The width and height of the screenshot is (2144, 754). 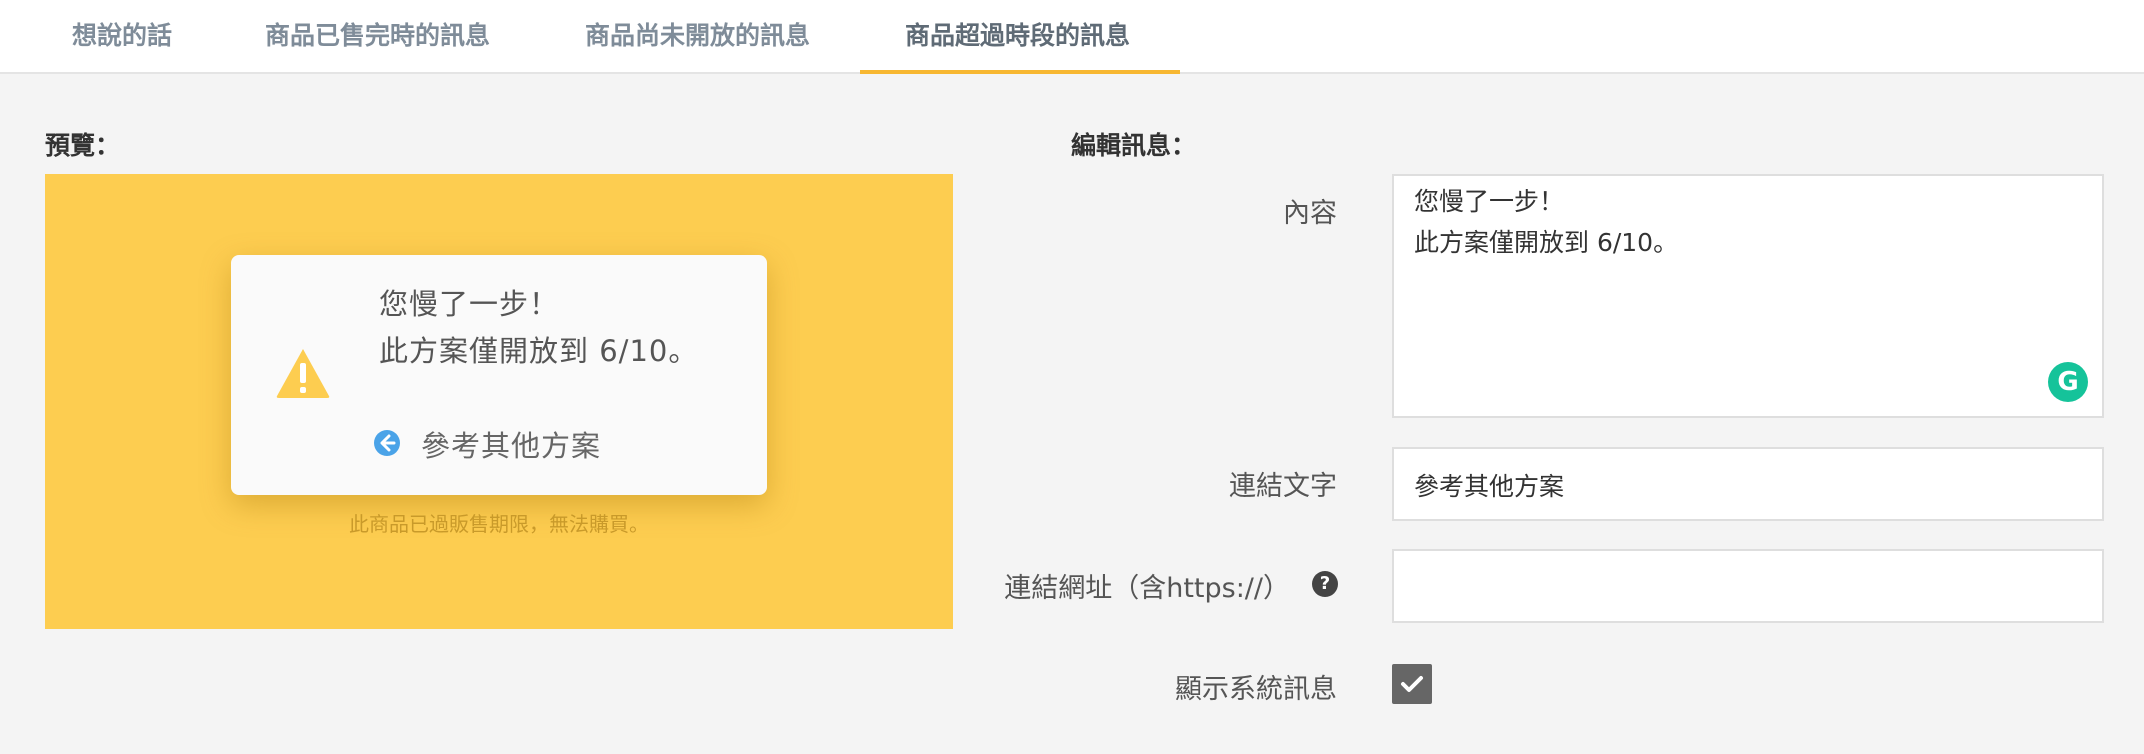 I want to click on show-system-label: 顯示系統訊息, so click(x=1256, y=689).